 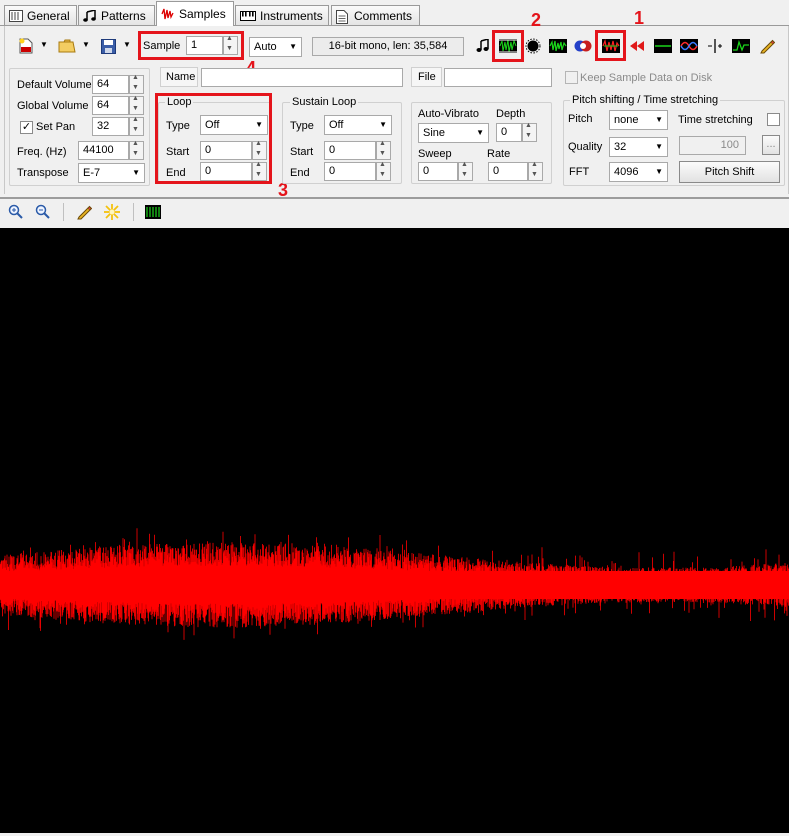 What do you see at coordinates (67, 46) in the screenshot?
I see `open-folder-icon` at bounding box center [67, 46].